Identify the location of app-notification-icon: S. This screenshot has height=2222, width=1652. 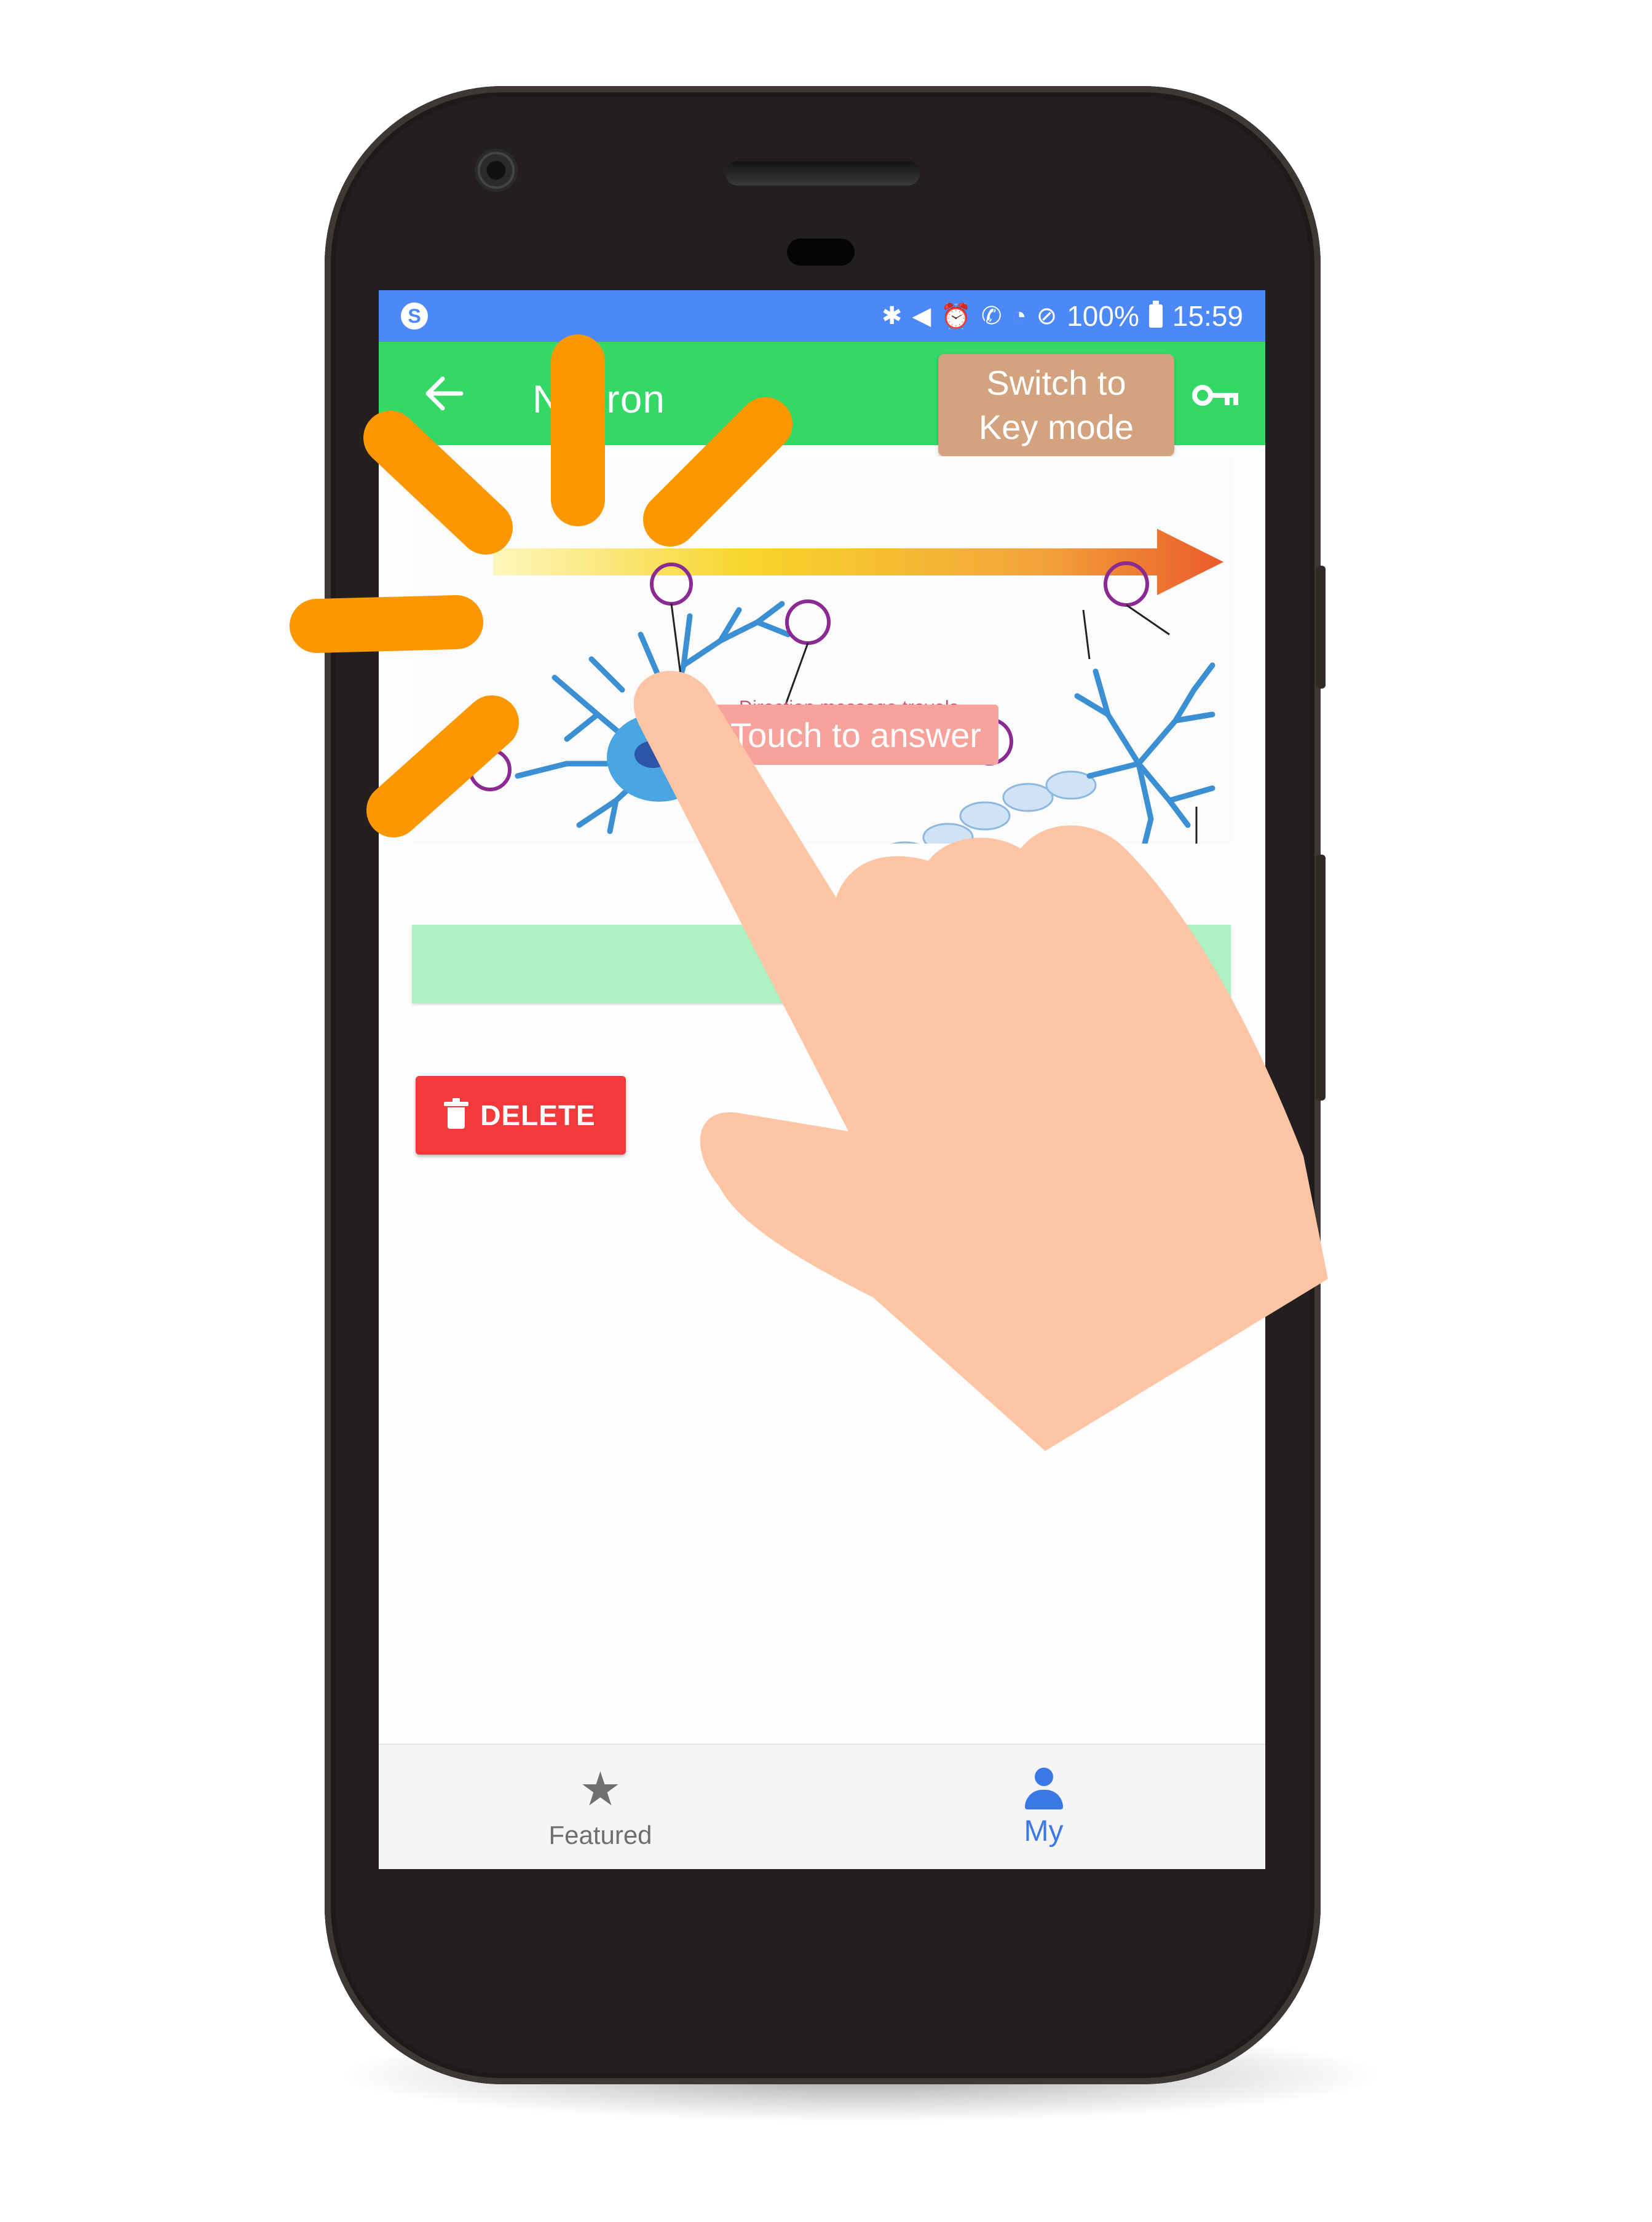
(414, 316).